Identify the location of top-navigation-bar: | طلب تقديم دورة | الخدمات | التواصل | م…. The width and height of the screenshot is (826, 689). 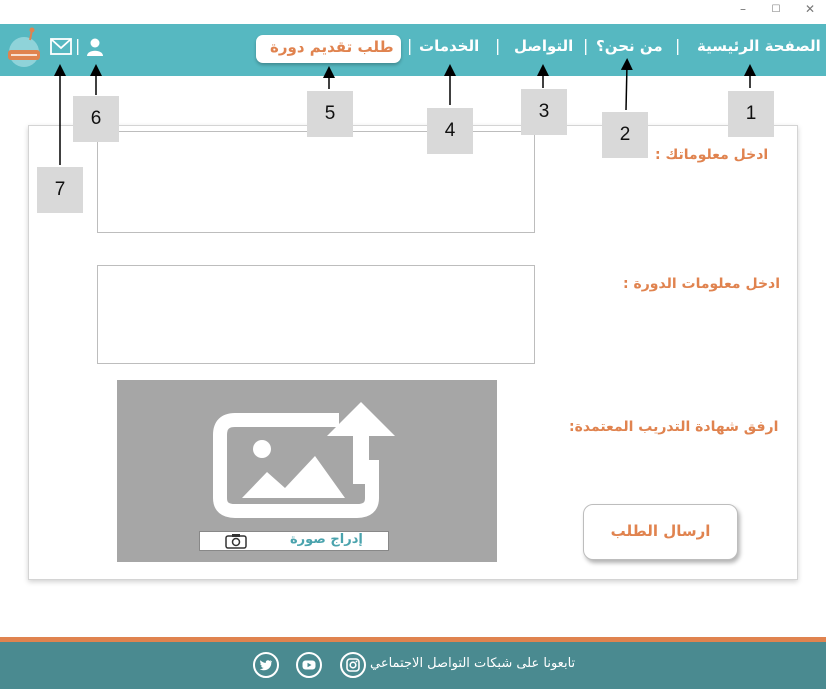
(413, 50).